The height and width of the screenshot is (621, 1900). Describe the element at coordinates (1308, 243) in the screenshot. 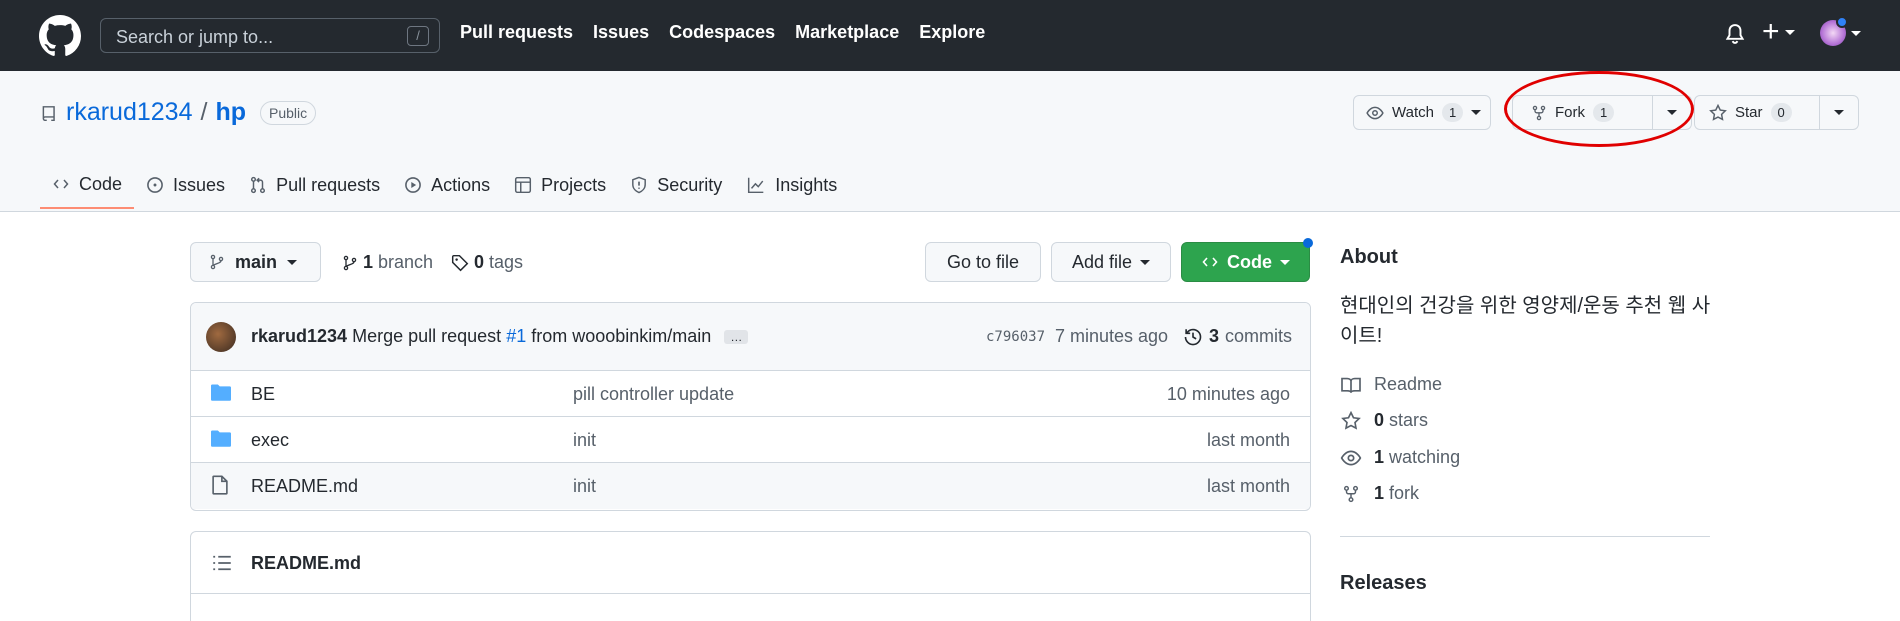

I see `code-button-notification-dot` at that location.